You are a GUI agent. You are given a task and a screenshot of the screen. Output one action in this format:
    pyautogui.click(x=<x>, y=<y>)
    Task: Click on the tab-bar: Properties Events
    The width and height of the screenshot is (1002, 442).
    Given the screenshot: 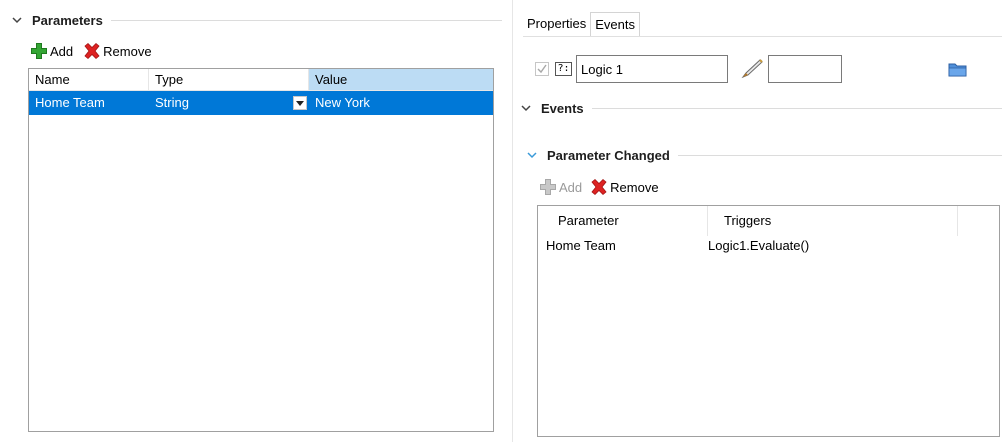 What is the action you would take?
    pyautogui.click(x=581, y=24)
    